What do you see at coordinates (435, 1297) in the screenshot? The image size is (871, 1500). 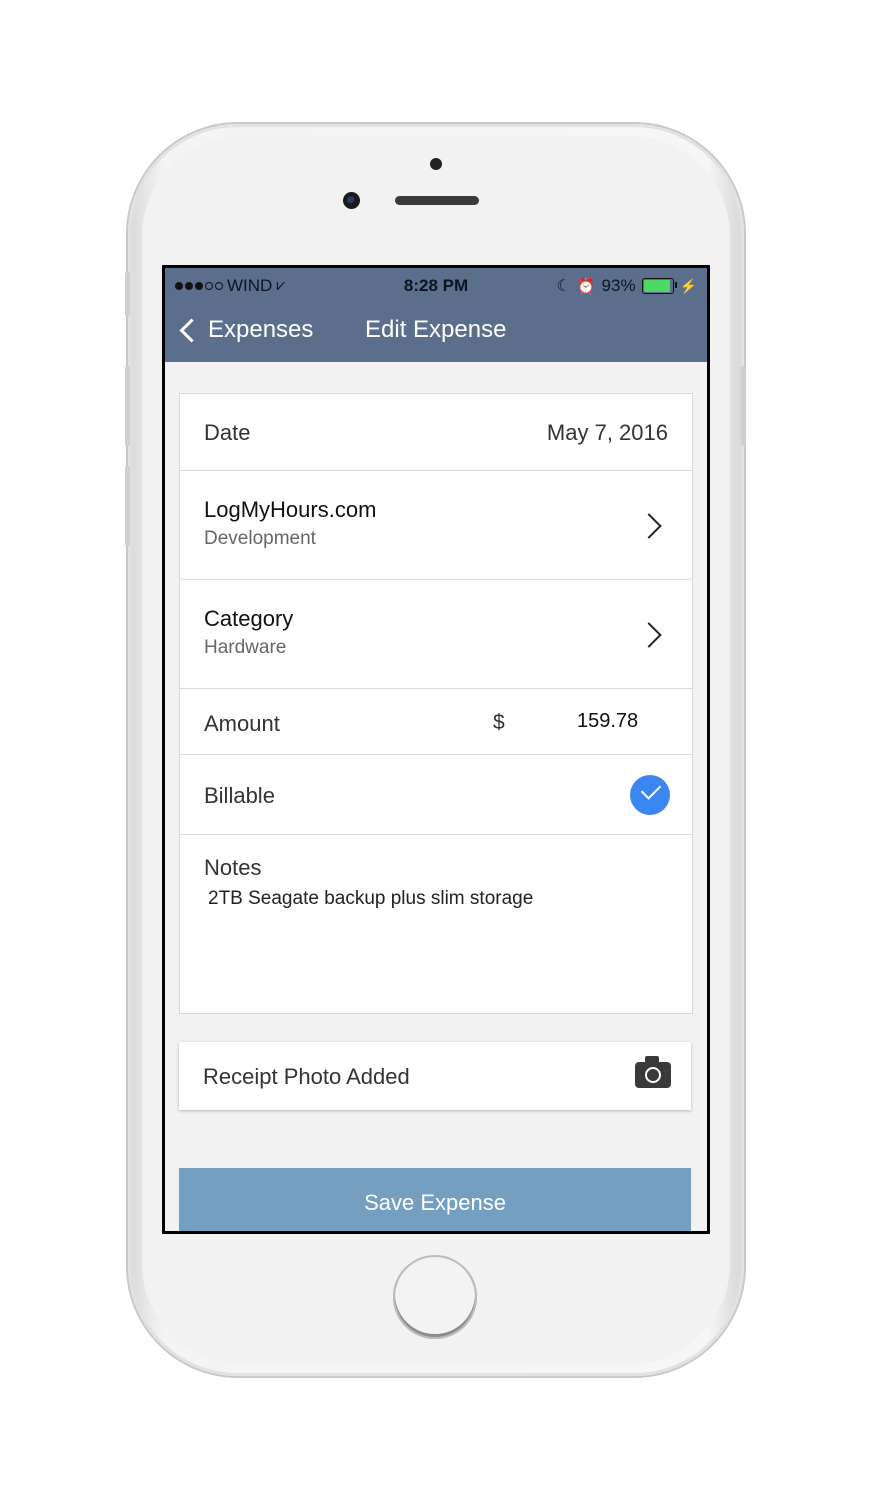 I see `home-button` at bounding box center [435, 1297].